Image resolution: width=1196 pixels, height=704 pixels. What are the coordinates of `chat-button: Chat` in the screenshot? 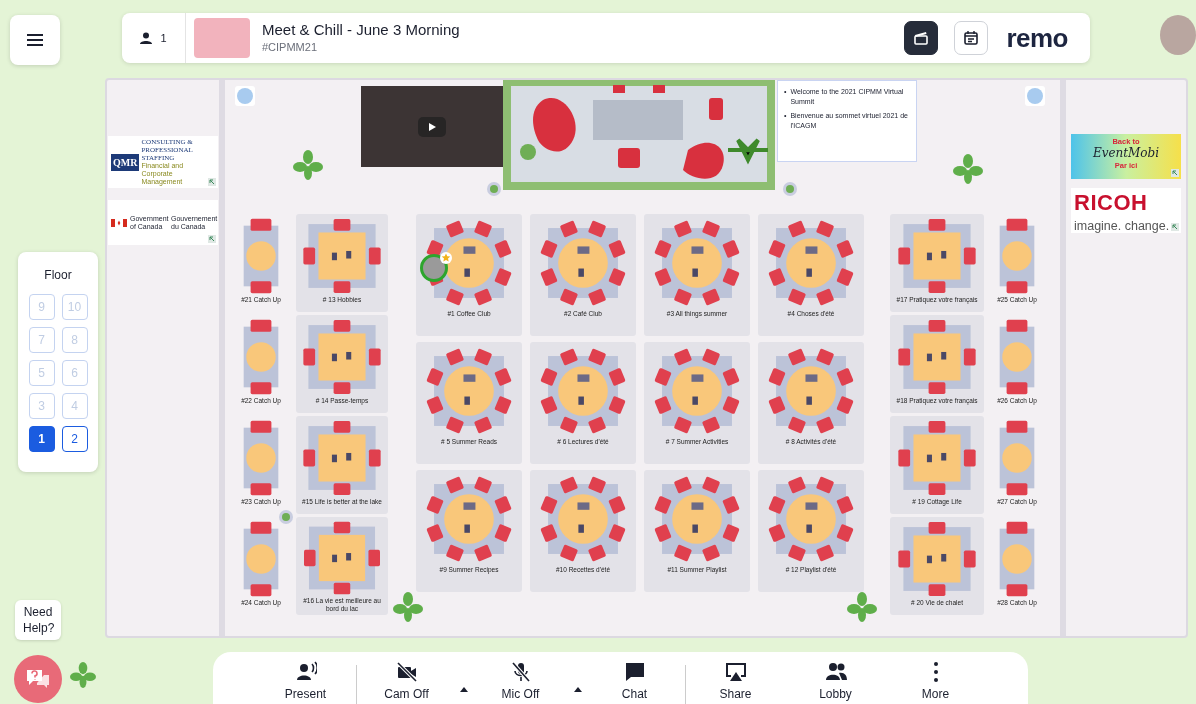 It's located at (634, 682).